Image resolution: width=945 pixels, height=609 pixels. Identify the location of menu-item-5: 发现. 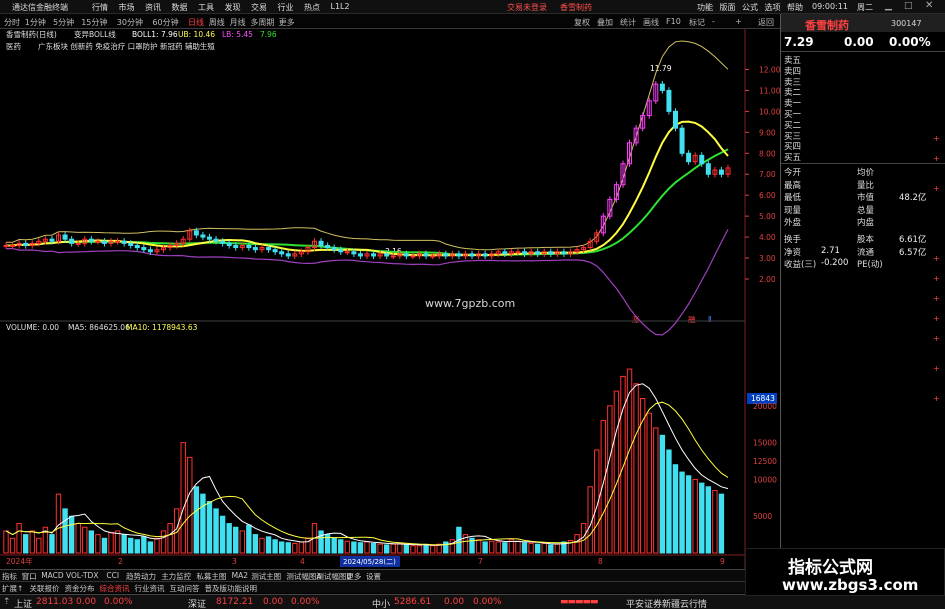
(233, 7).